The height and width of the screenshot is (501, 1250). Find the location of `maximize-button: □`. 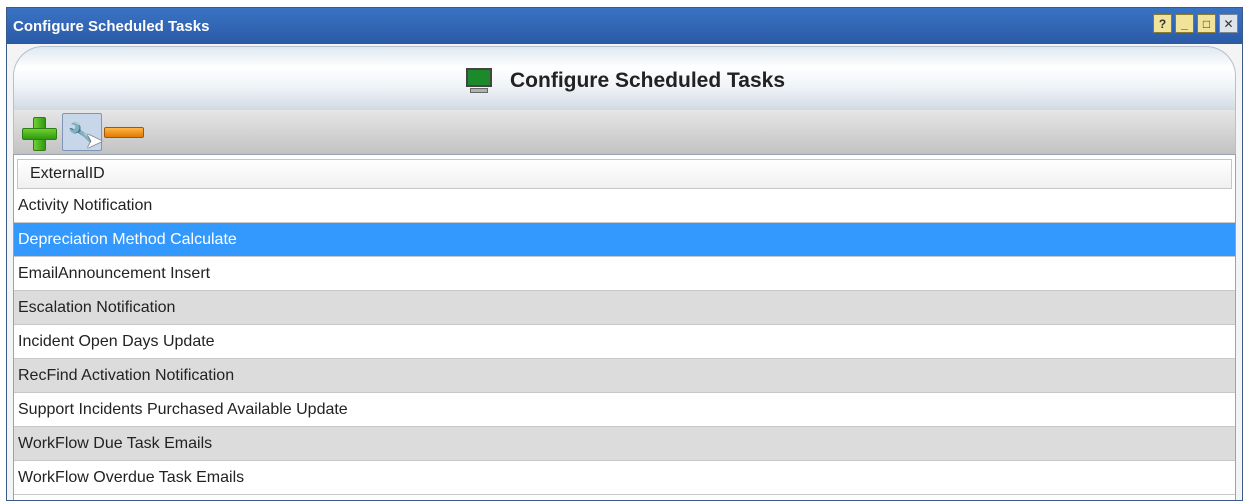

maximize-button: □ is located at coordinates (1206, 23).